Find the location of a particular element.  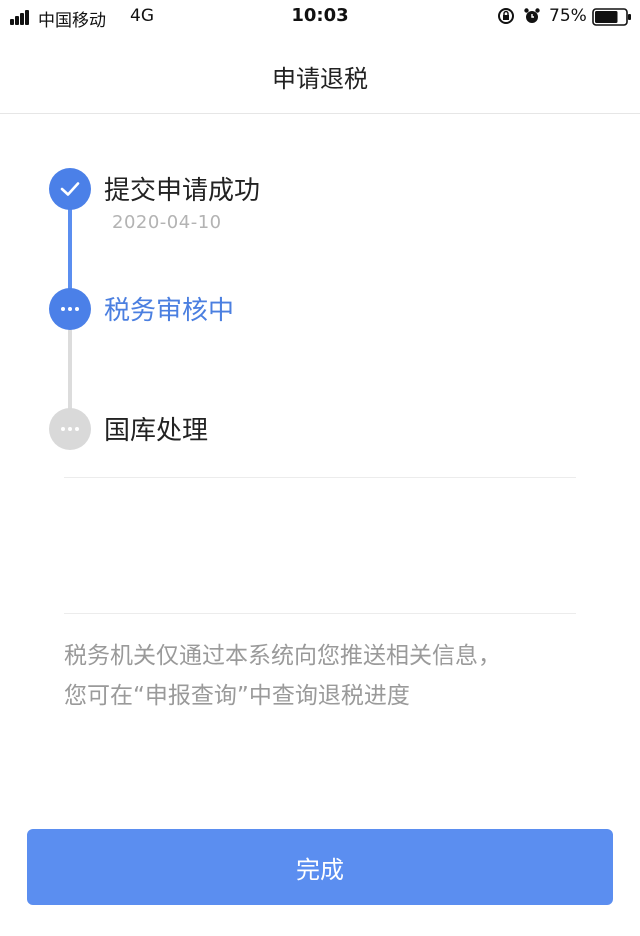

orientation-lock-icon is located at coordinates (506, 16).